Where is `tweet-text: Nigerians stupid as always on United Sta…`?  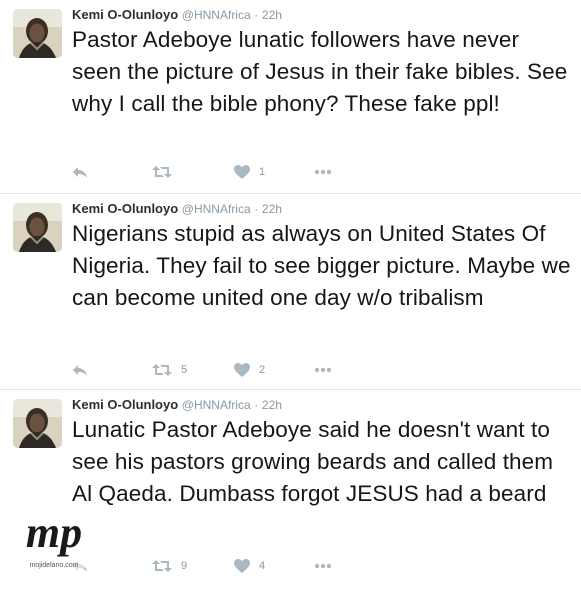
tweet-text: Nigerians stupid as always on United Sta… is located at coordinates (321, 265).